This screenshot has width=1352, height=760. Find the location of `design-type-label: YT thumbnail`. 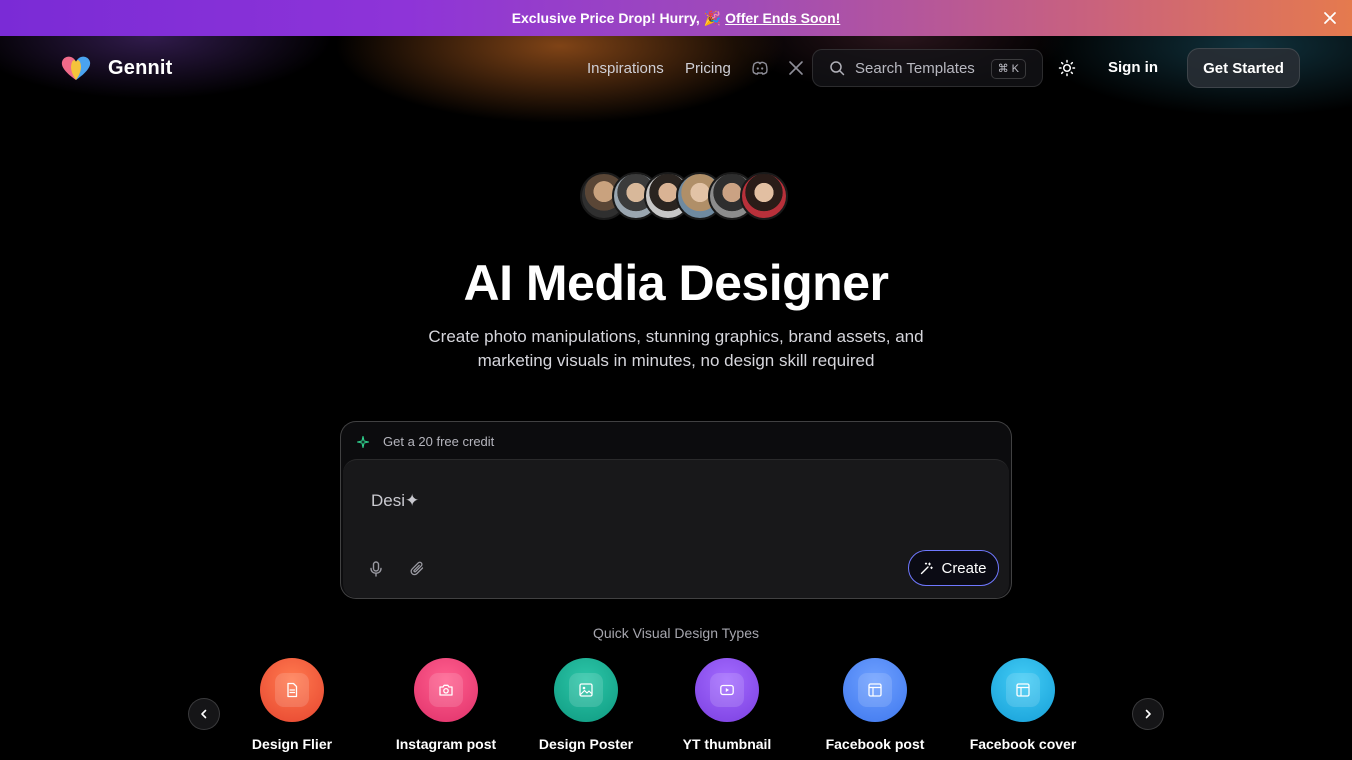

design-type-label: YT thumbnail is located at coordinates (727, 744).